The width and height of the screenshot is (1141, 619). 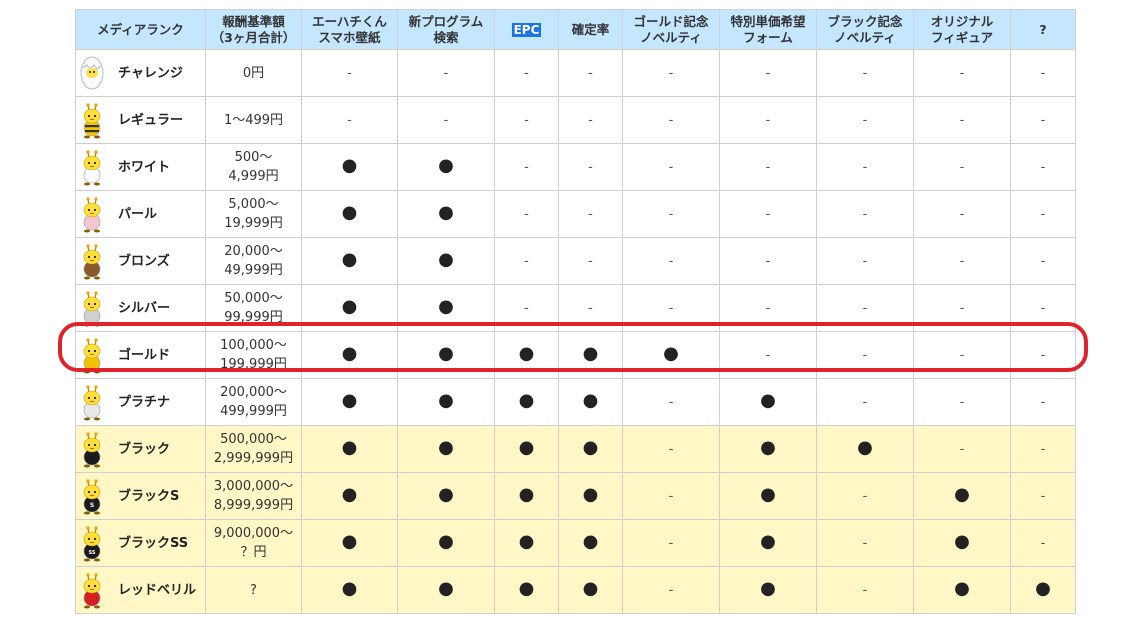 What do you see at coordinates (253, 496) in the screenshot?
I see `reward-amount-cell: 3,000,000〜 8,999,999円` at bounding box center [253, 496].